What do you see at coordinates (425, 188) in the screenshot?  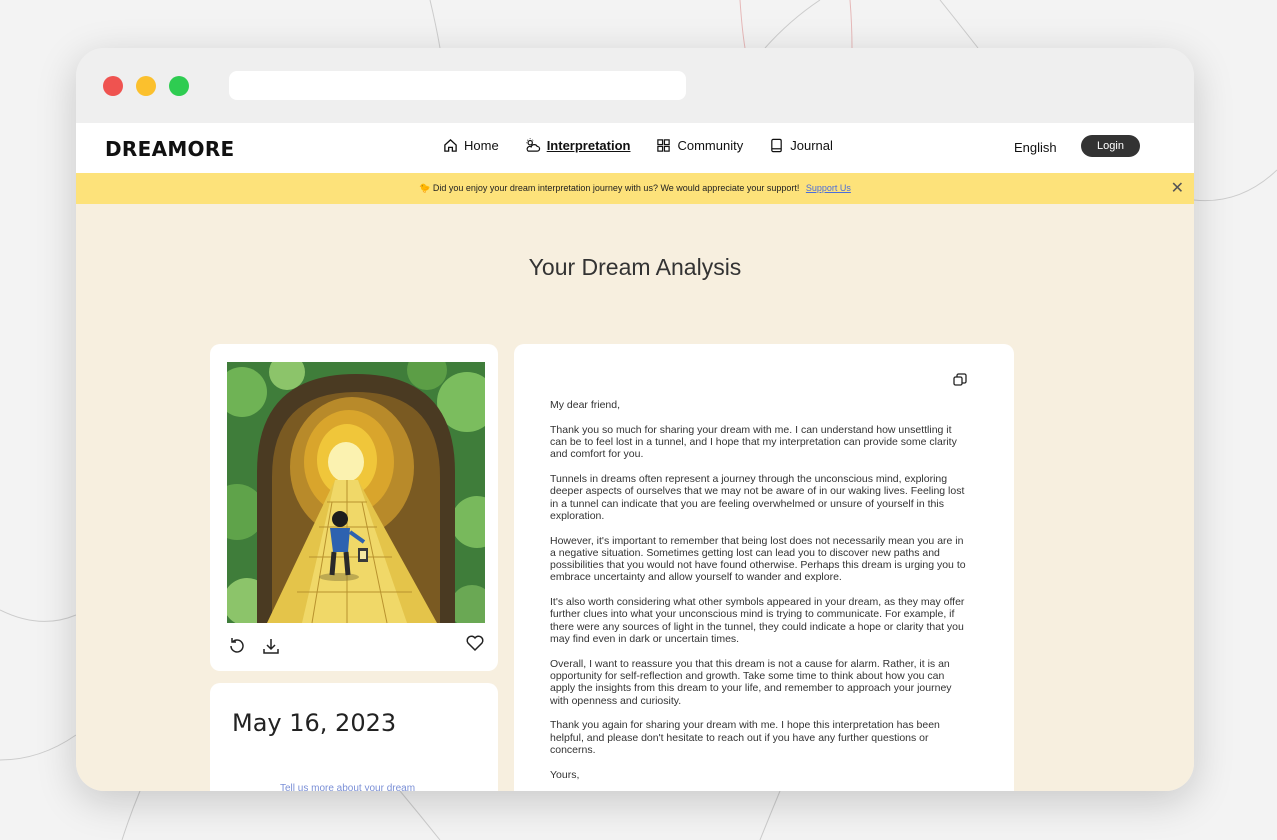 I see `chick-emoji-icon: 🐤` at bounding box center [425, 188].